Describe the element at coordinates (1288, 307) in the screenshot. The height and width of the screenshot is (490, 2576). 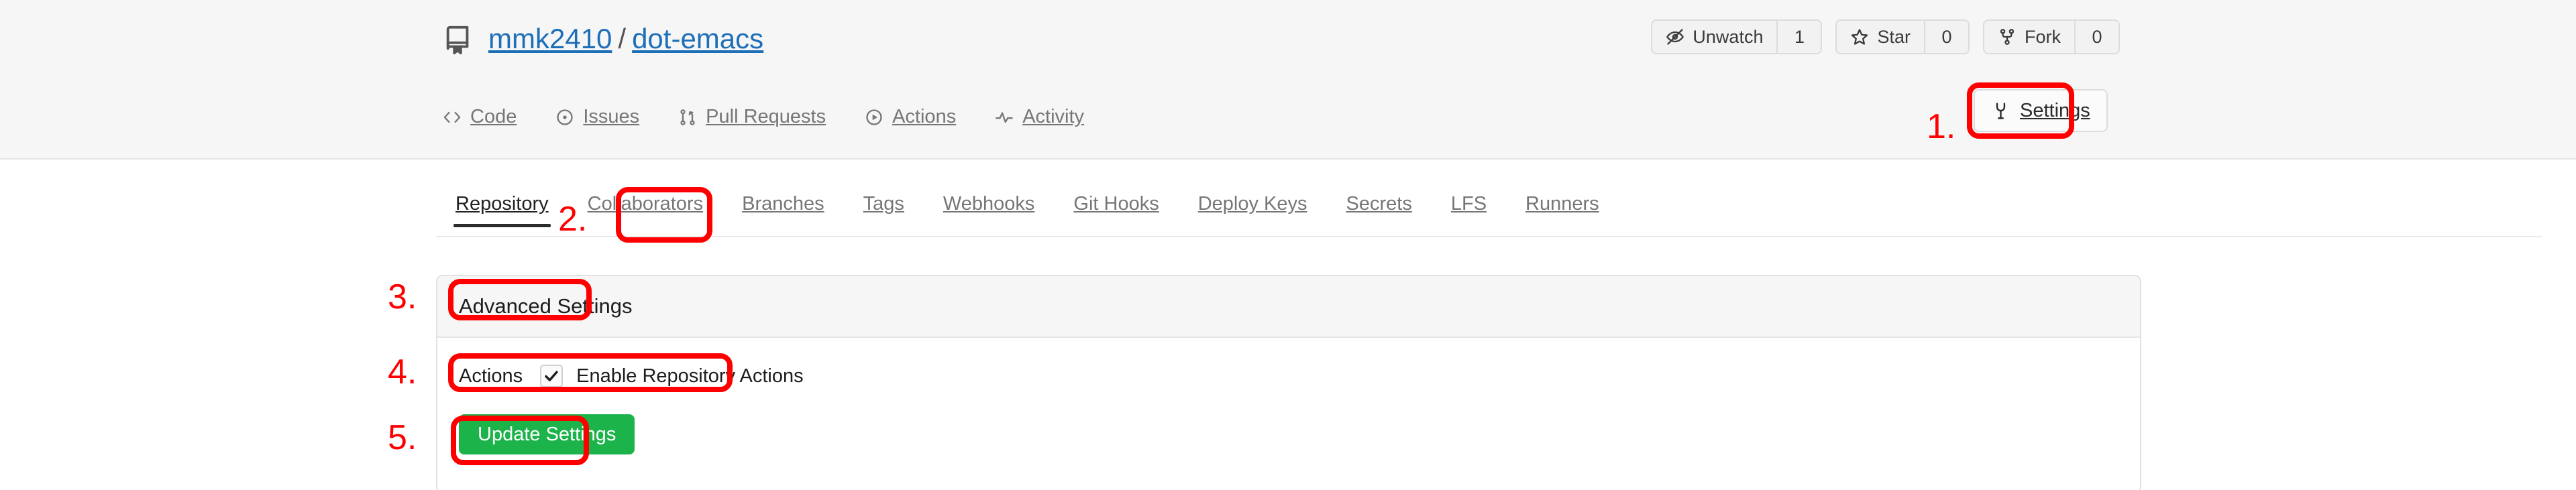
I see `panel-title: Advanced Settings` at that location.